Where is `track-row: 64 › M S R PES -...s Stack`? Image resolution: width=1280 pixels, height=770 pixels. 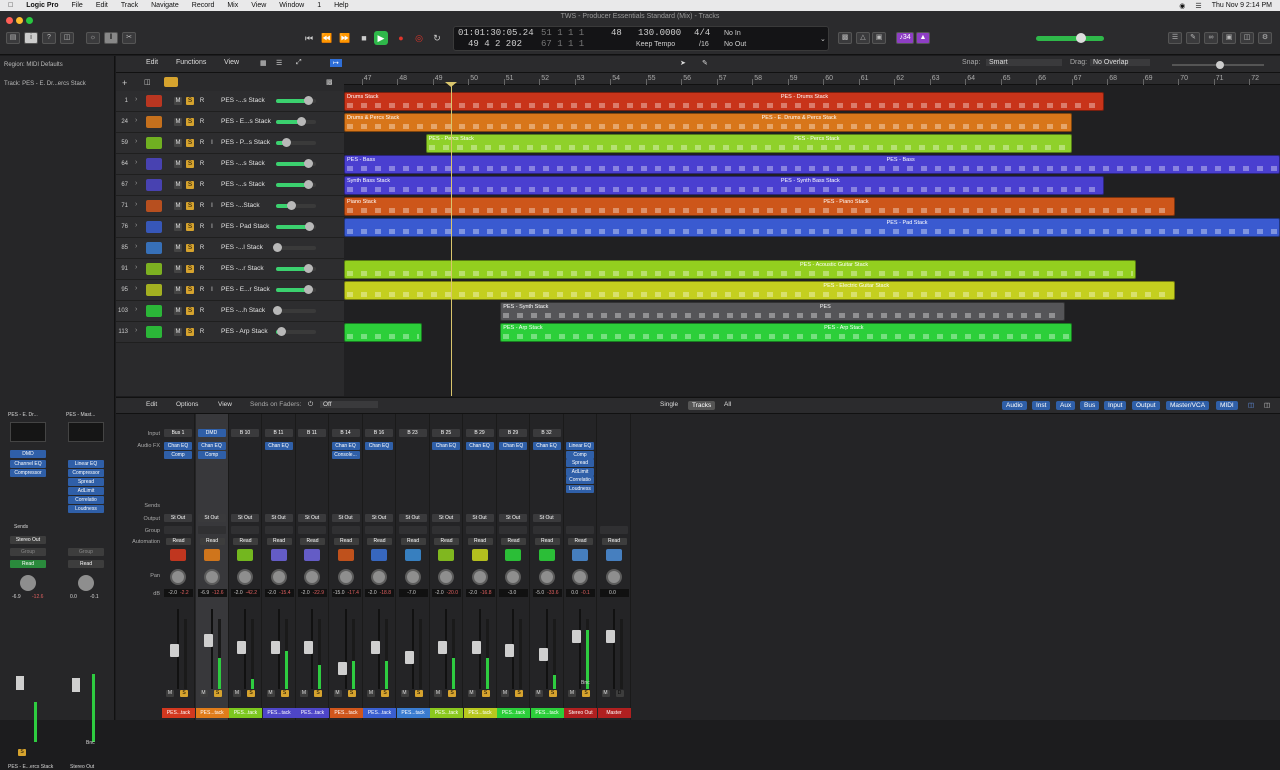 track-row: 64 › M S R PES -...s Stack is located at coordinates (230, 164).